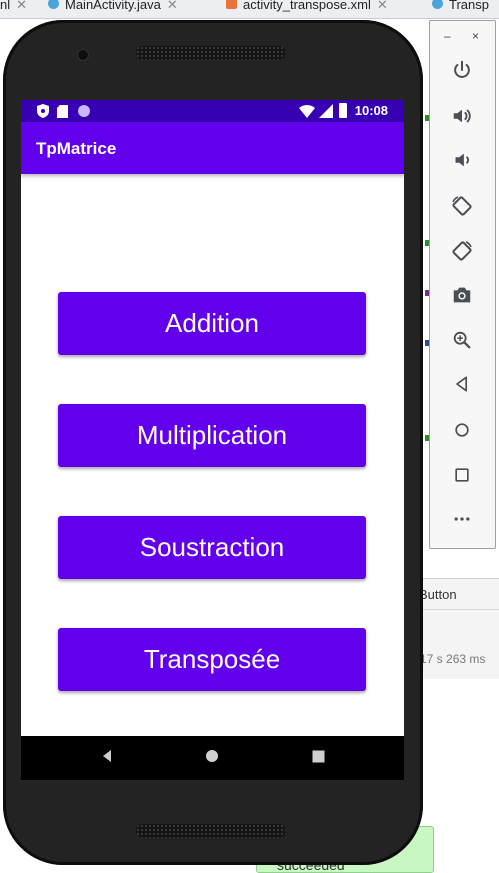  What do you see at coordinates (469, 6) in the screenshot?
I see `ide-tab-label: Transp` at bounding box center [469, 6].